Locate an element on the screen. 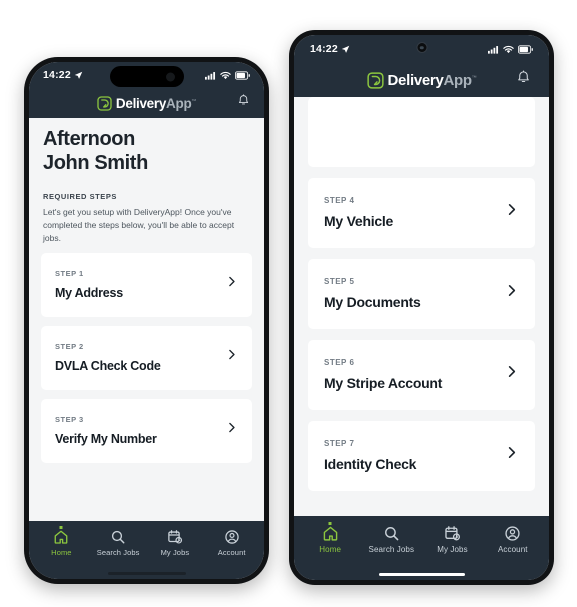 Image resolution: width=577 pixels, height=607 pixels. step-card-title: Identity Check is located at coordinates (370, 463).